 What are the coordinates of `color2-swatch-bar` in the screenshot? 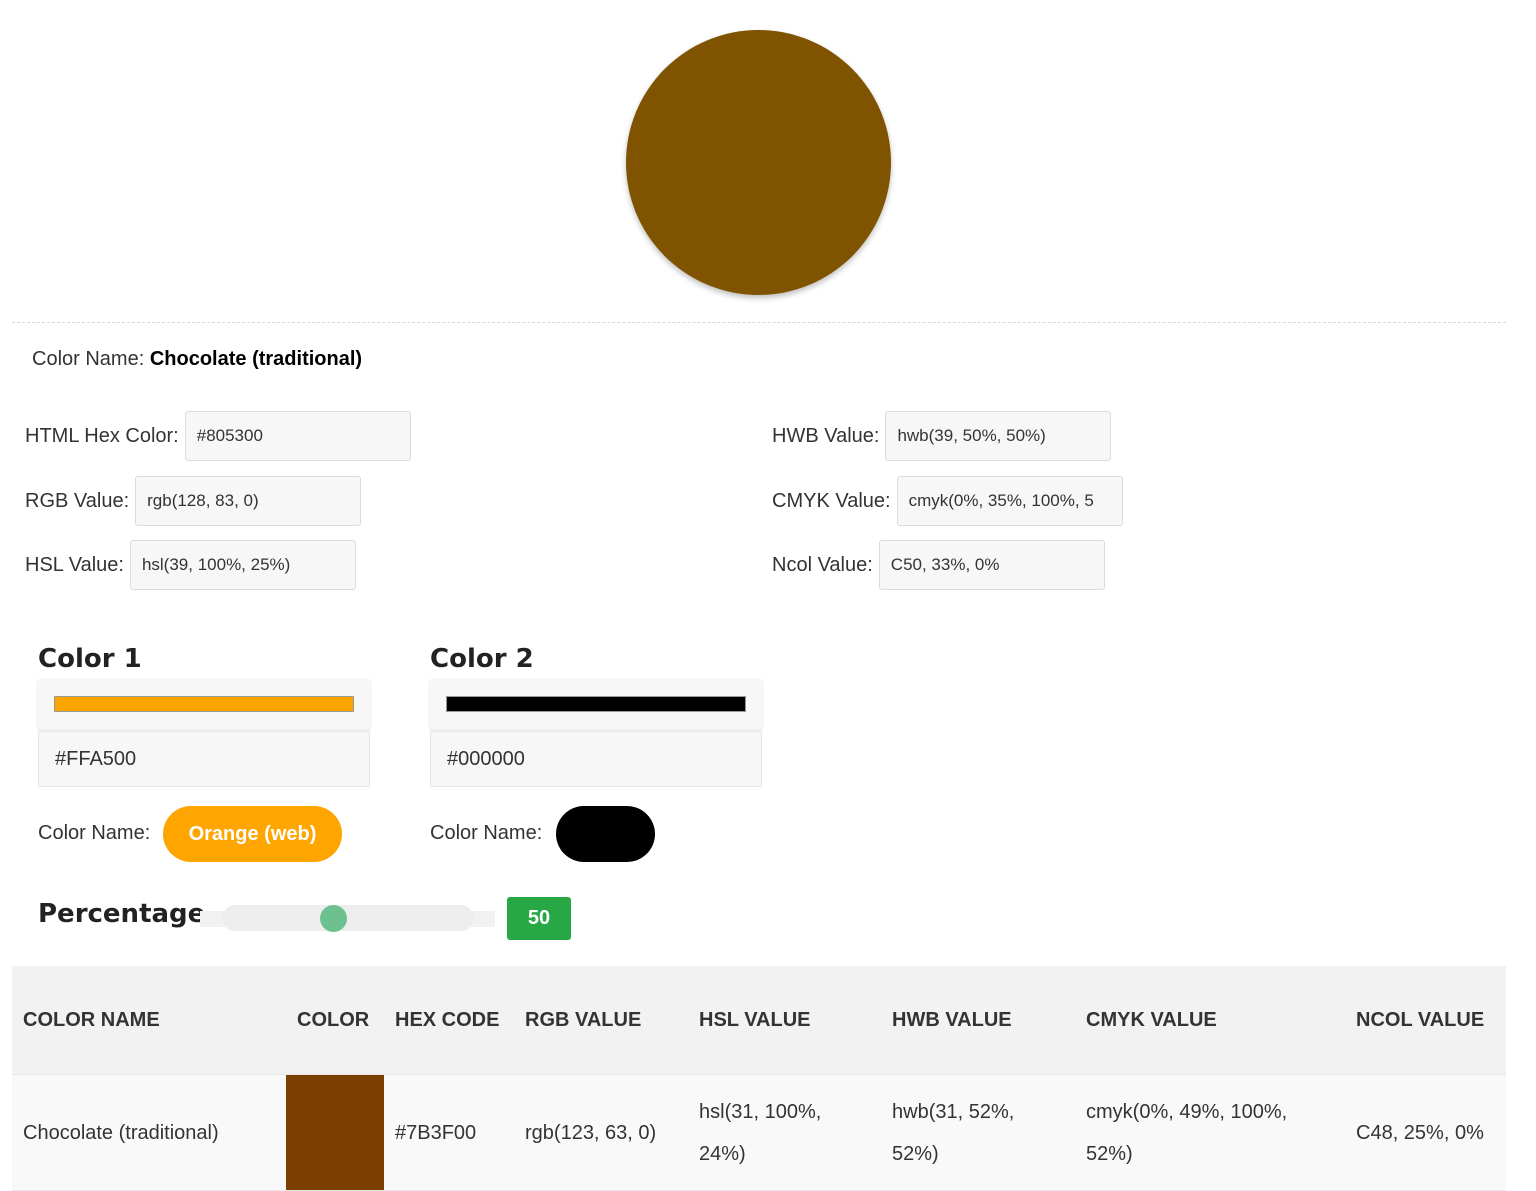 It's located at (596, 704).